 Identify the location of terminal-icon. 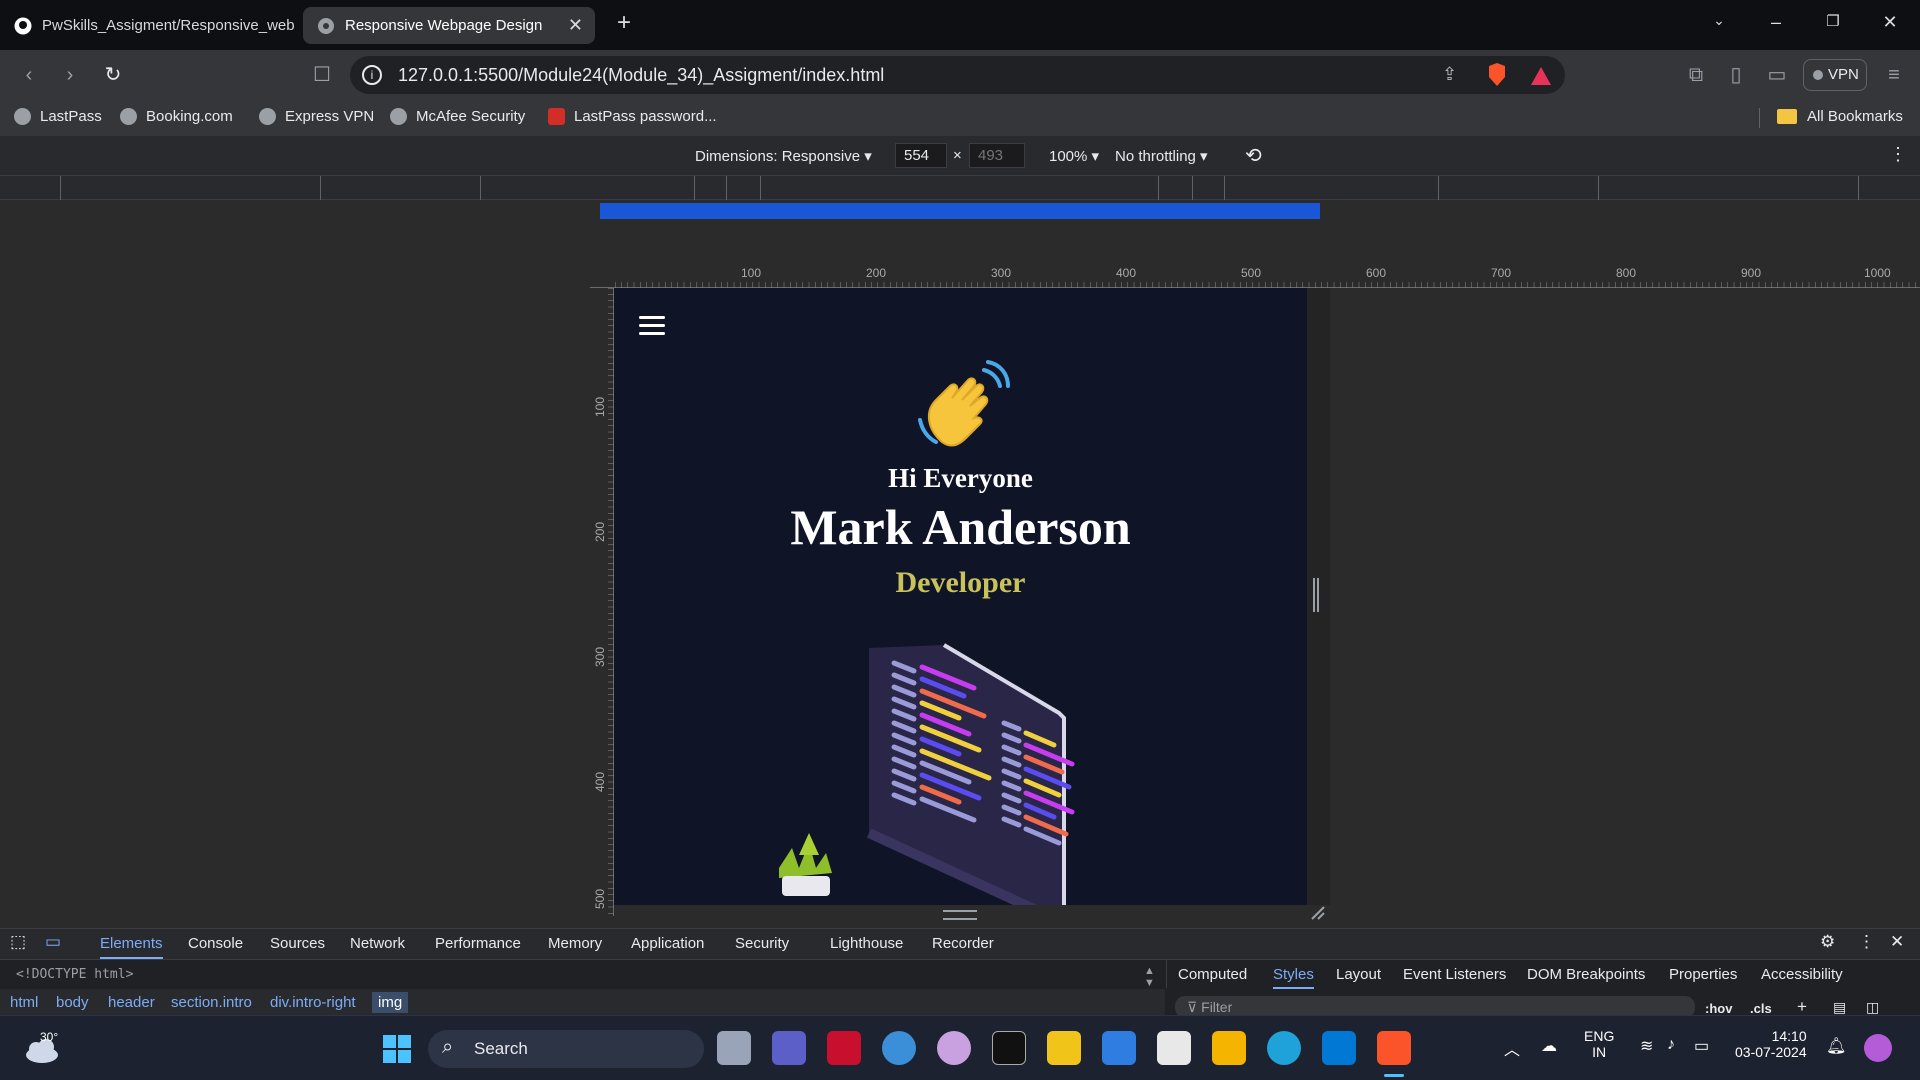
(1009, 1048).